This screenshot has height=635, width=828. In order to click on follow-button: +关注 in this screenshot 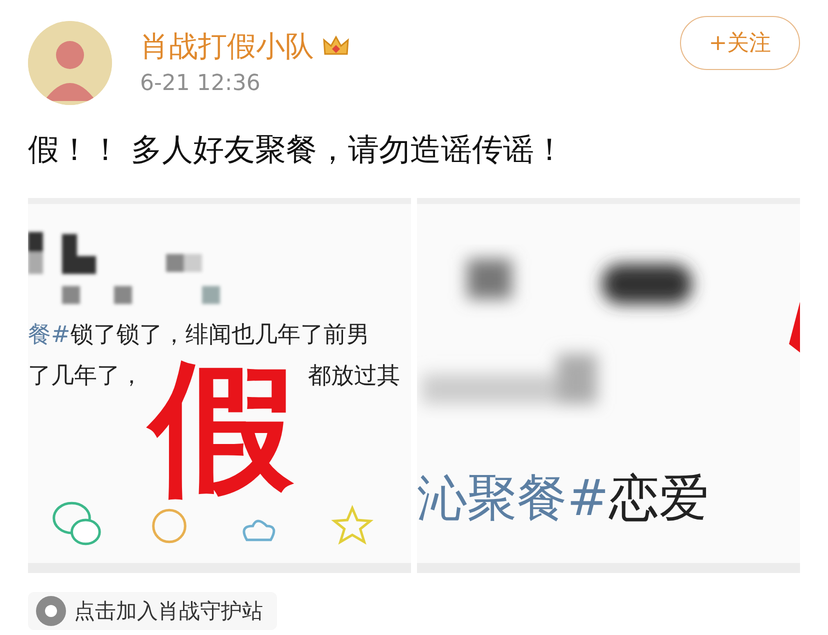, I will do `click(740, 43)`.